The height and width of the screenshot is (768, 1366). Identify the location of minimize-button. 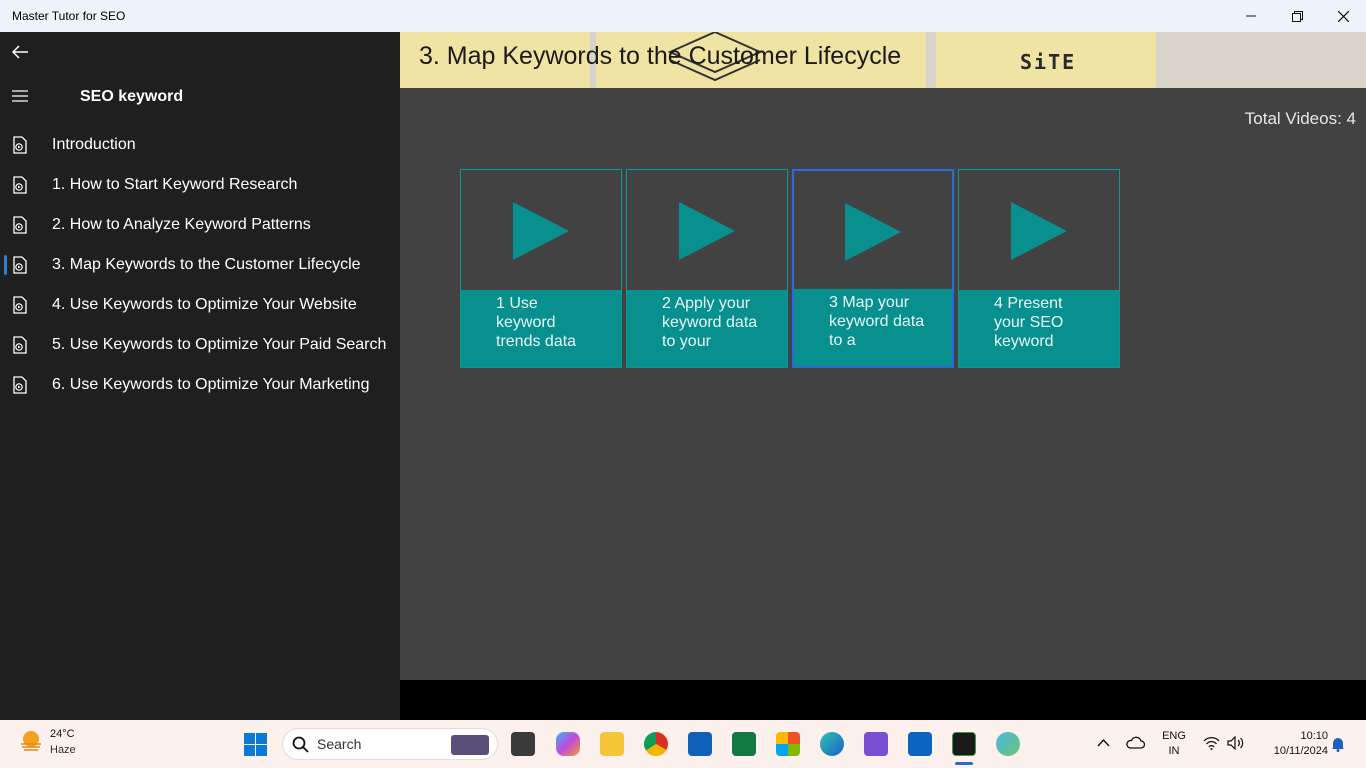
(1251, 16).